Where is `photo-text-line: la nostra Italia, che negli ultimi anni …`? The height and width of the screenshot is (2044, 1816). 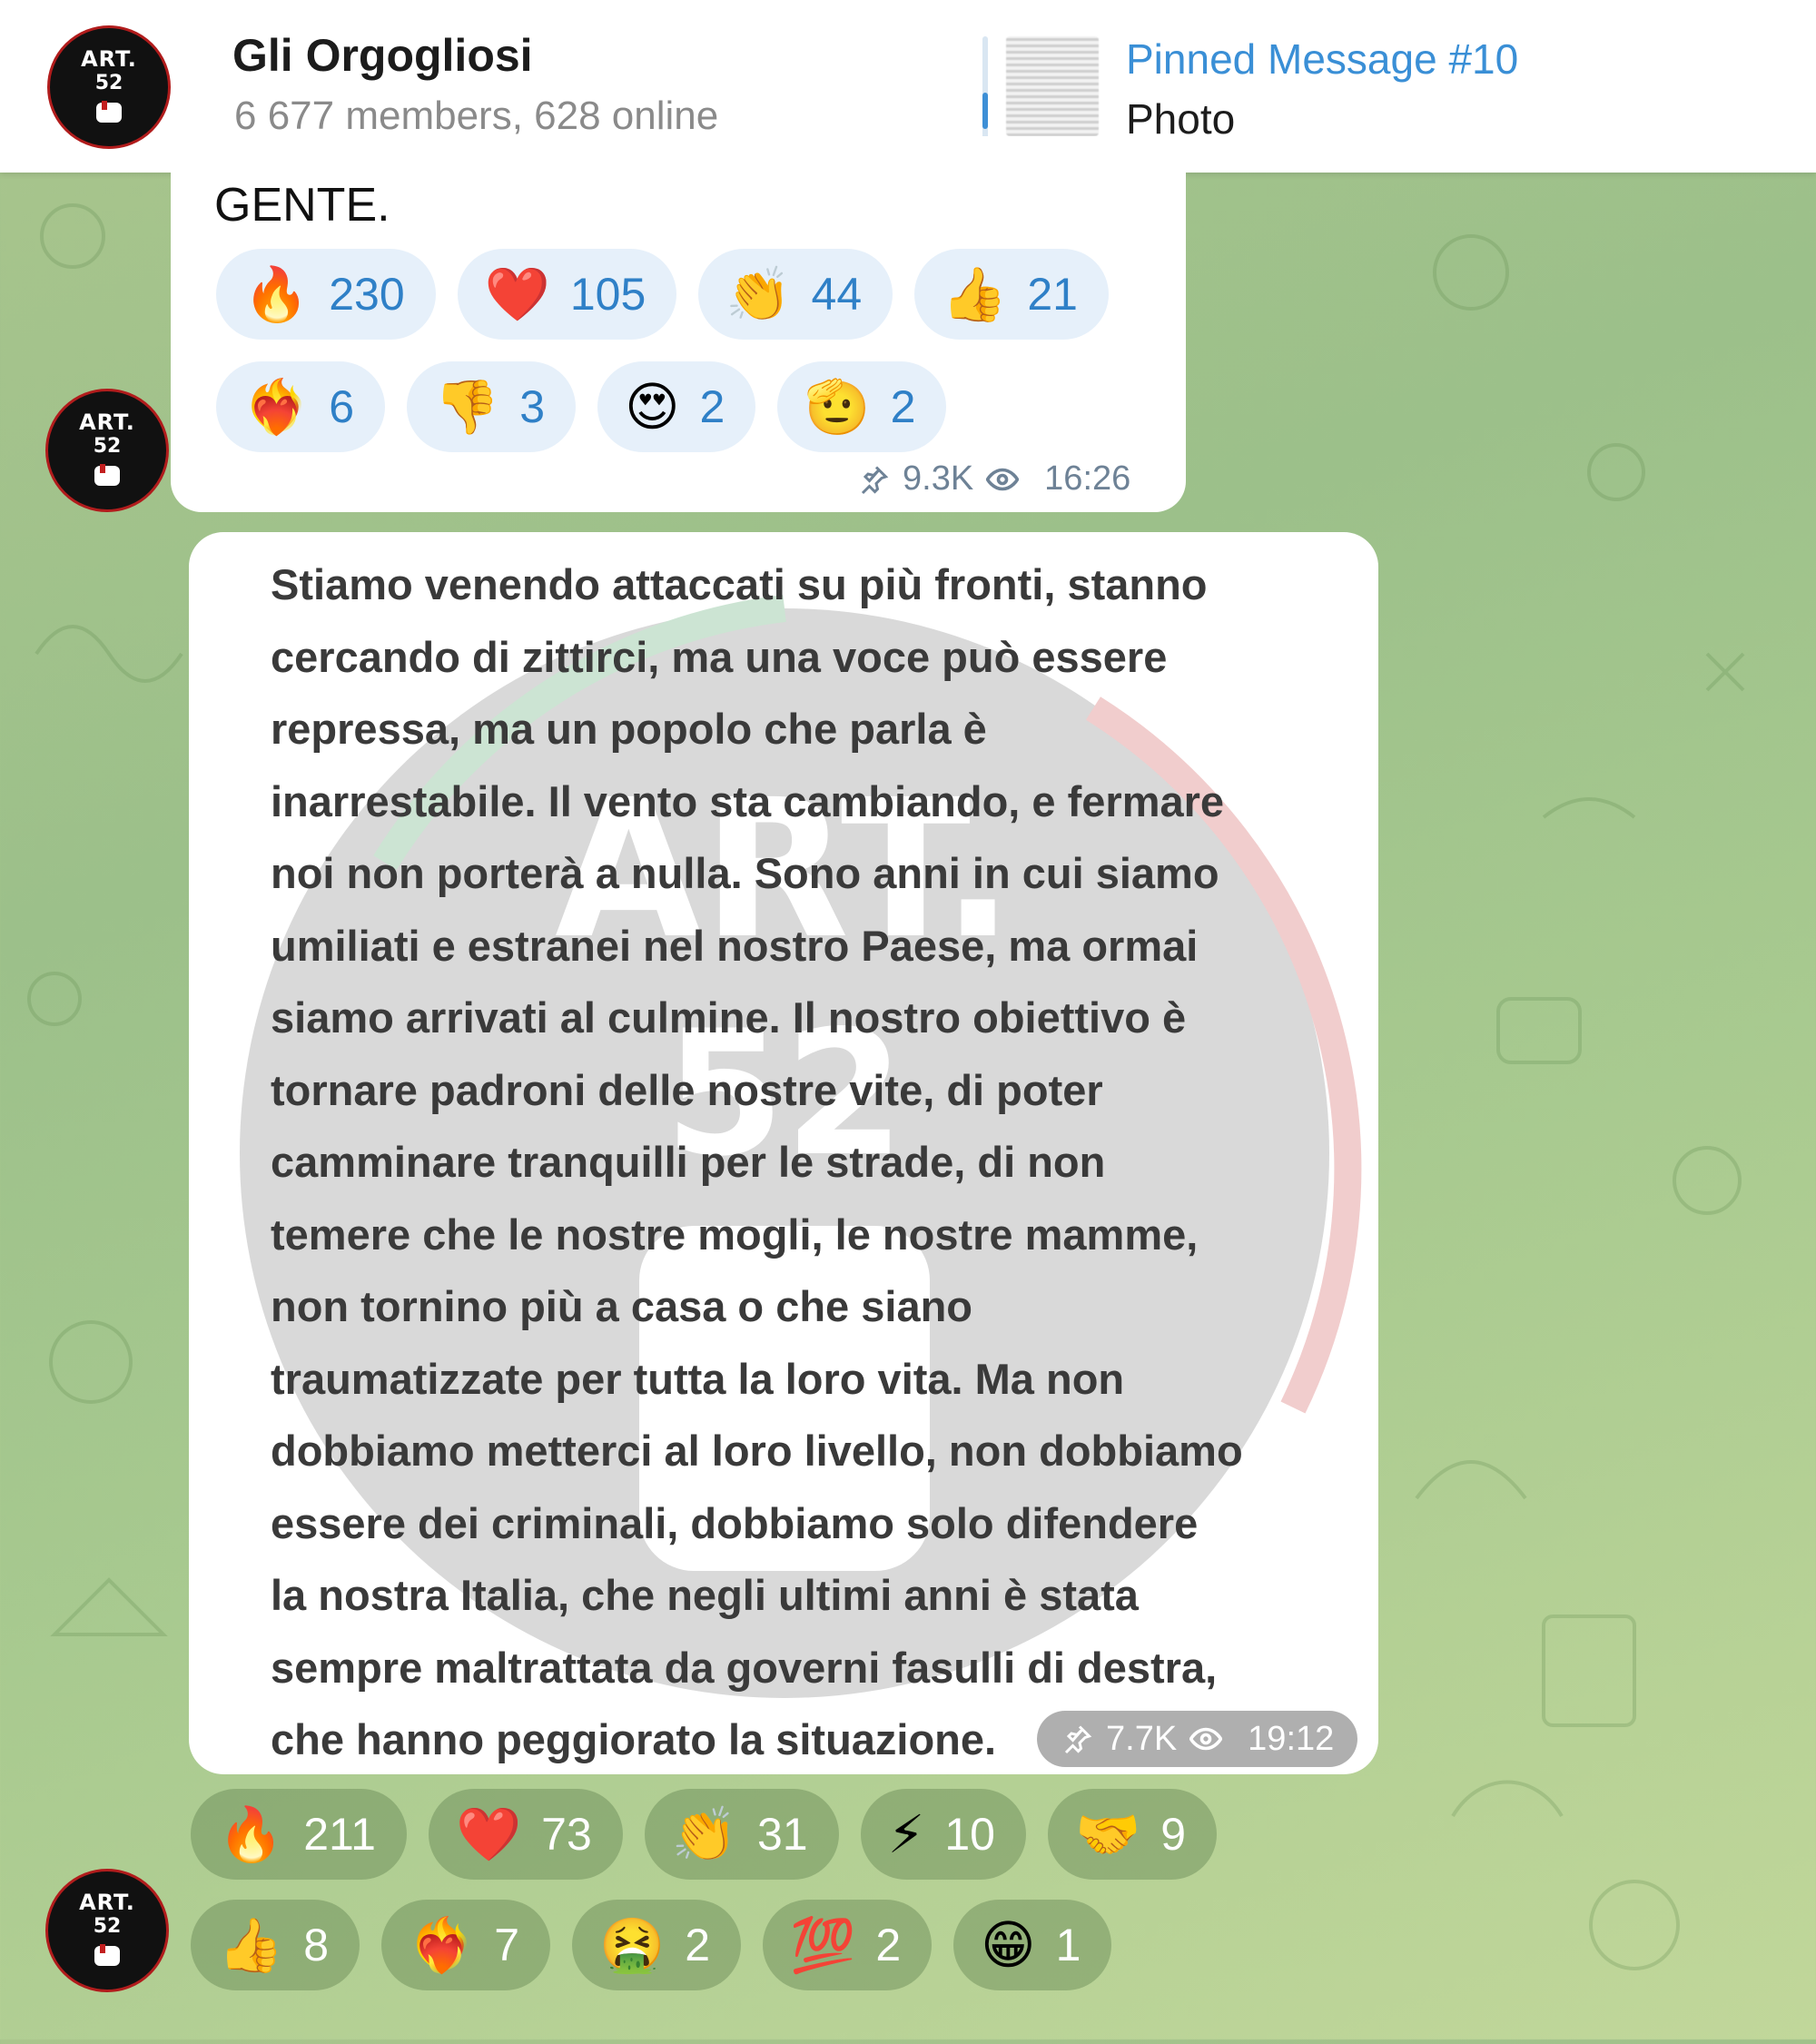 photo-text-line: la nostra Italia, che negli ultimi anni … is located at coordinates (705, 1595).